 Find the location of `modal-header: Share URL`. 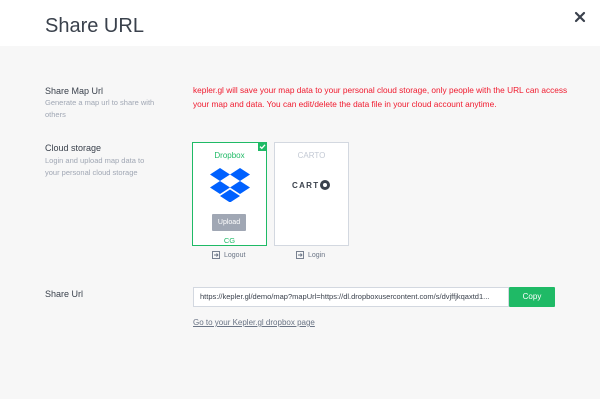

modal-header: Share URL is located at coordinates (300, 23).